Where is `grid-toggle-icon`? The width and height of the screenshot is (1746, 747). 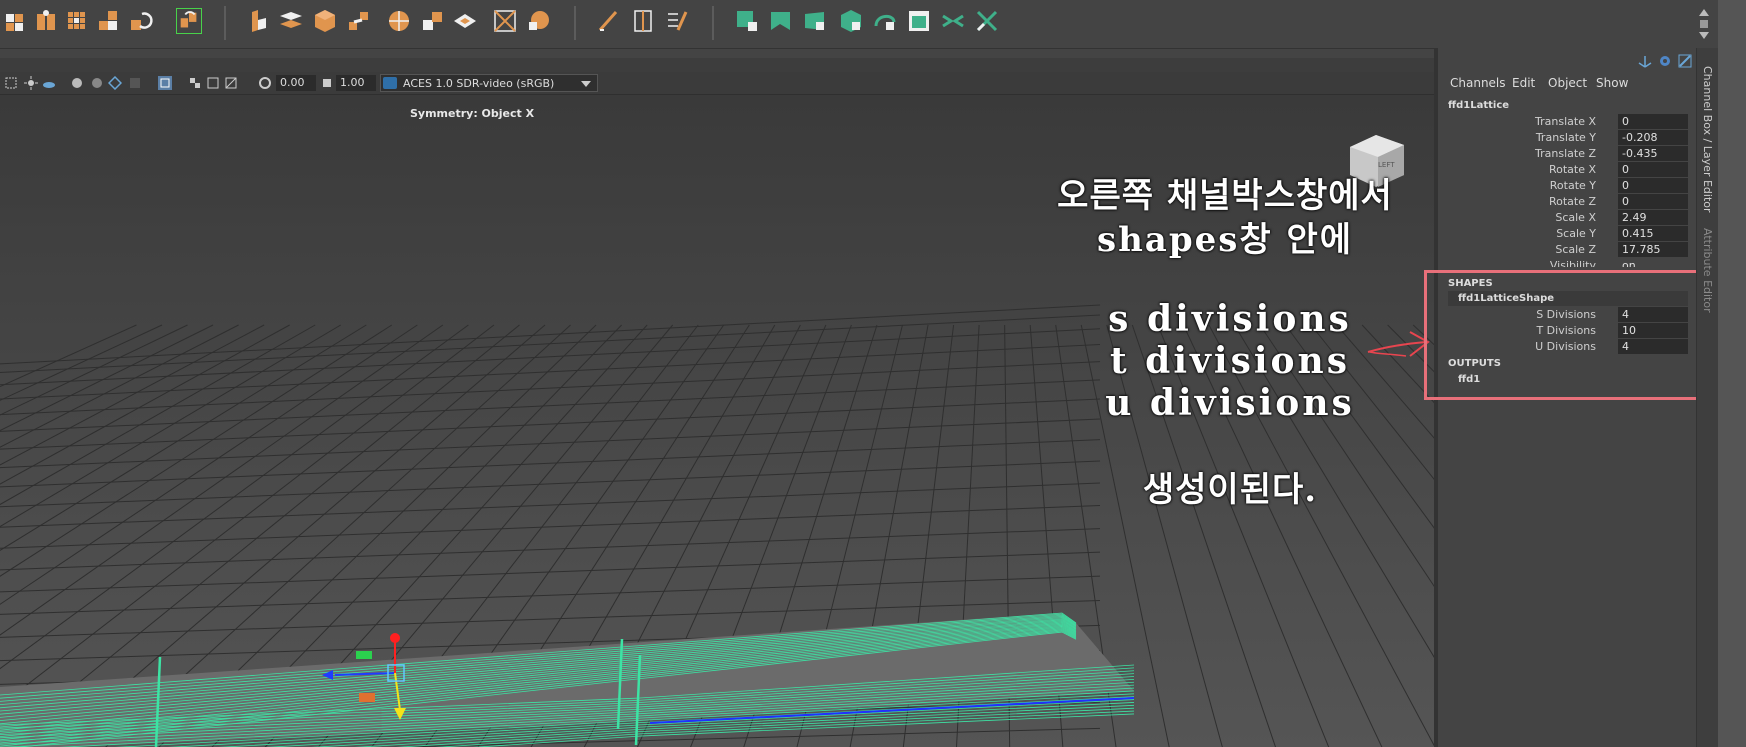
grid-toggle-icon is located at coordinates (195, 83).